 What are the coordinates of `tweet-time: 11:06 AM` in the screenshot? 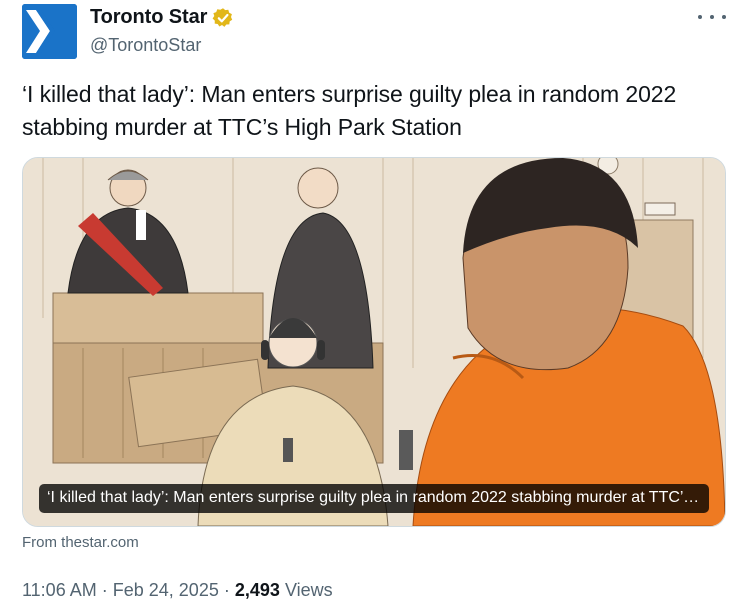 It's located at (59, 590).